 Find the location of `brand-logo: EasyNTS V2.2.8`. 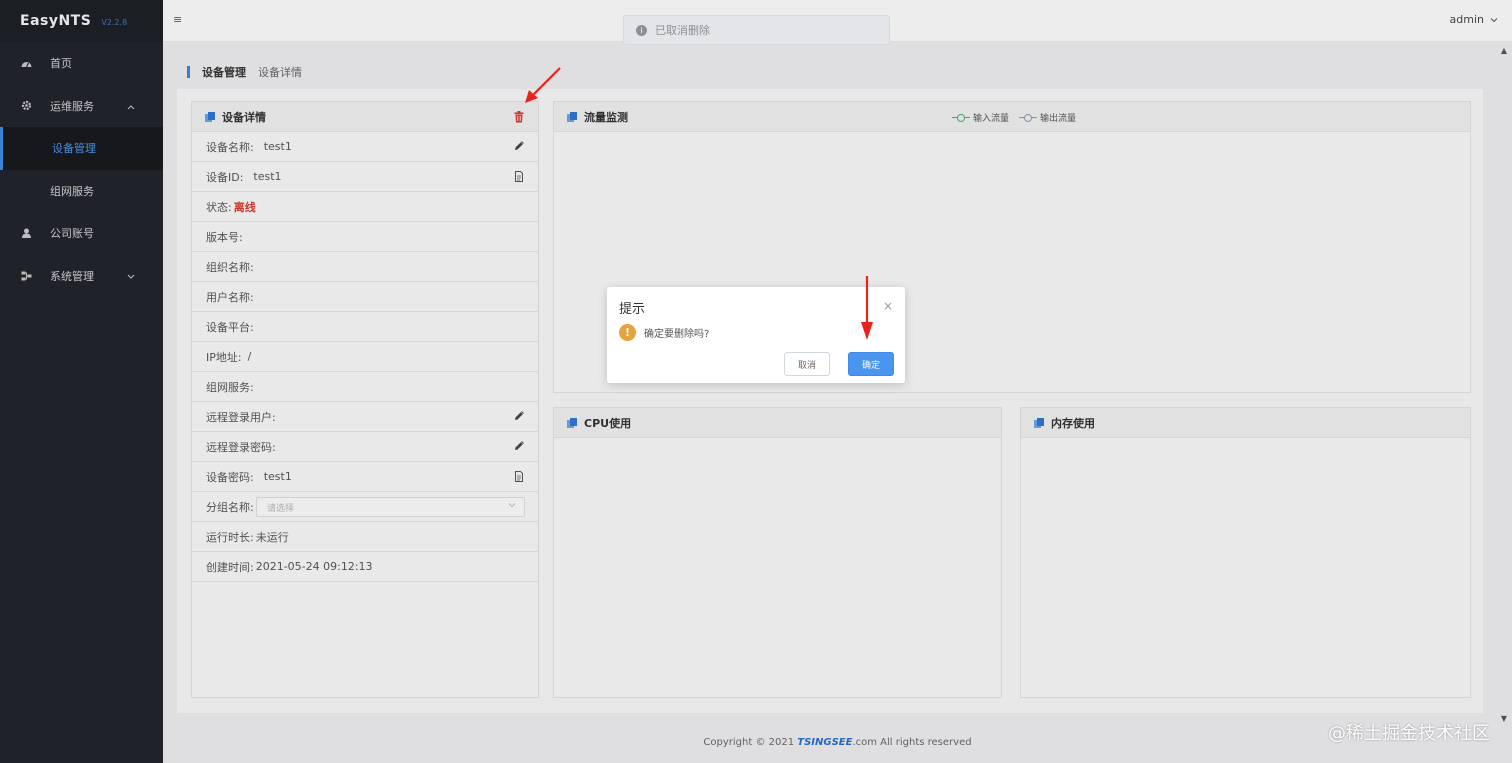

brand-logo: EasyNTS V2.2.8 is located at coordinates (81, 21).